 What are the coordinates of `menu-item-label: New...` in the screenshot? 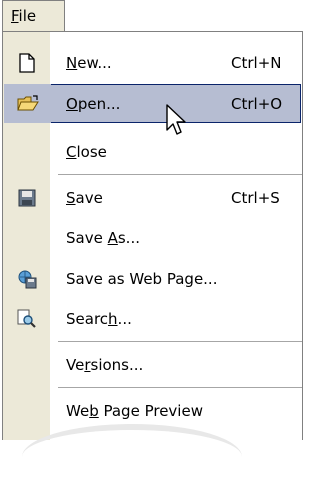 It's located at (89, 62).